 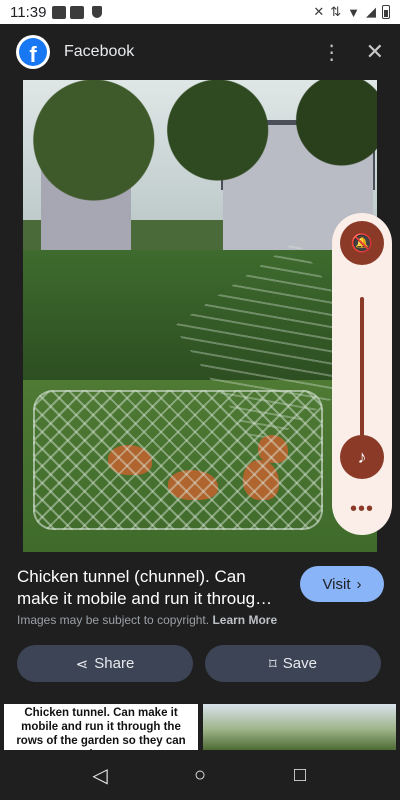 What do you see at coordinates (82, 664) in the screenshot?
I see `share-icon: ⋖` at bounding box center [82, 664].